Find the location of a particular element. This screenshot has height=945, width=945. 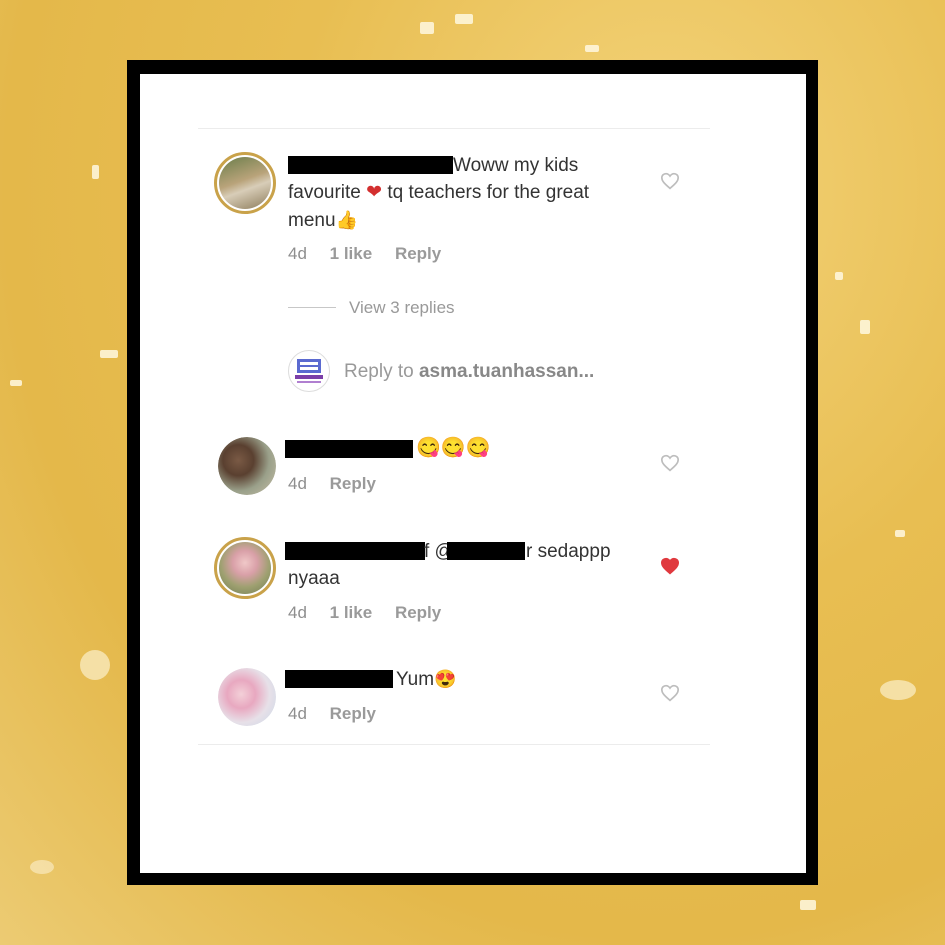

own-avatar is located at coordinates (309, 371).